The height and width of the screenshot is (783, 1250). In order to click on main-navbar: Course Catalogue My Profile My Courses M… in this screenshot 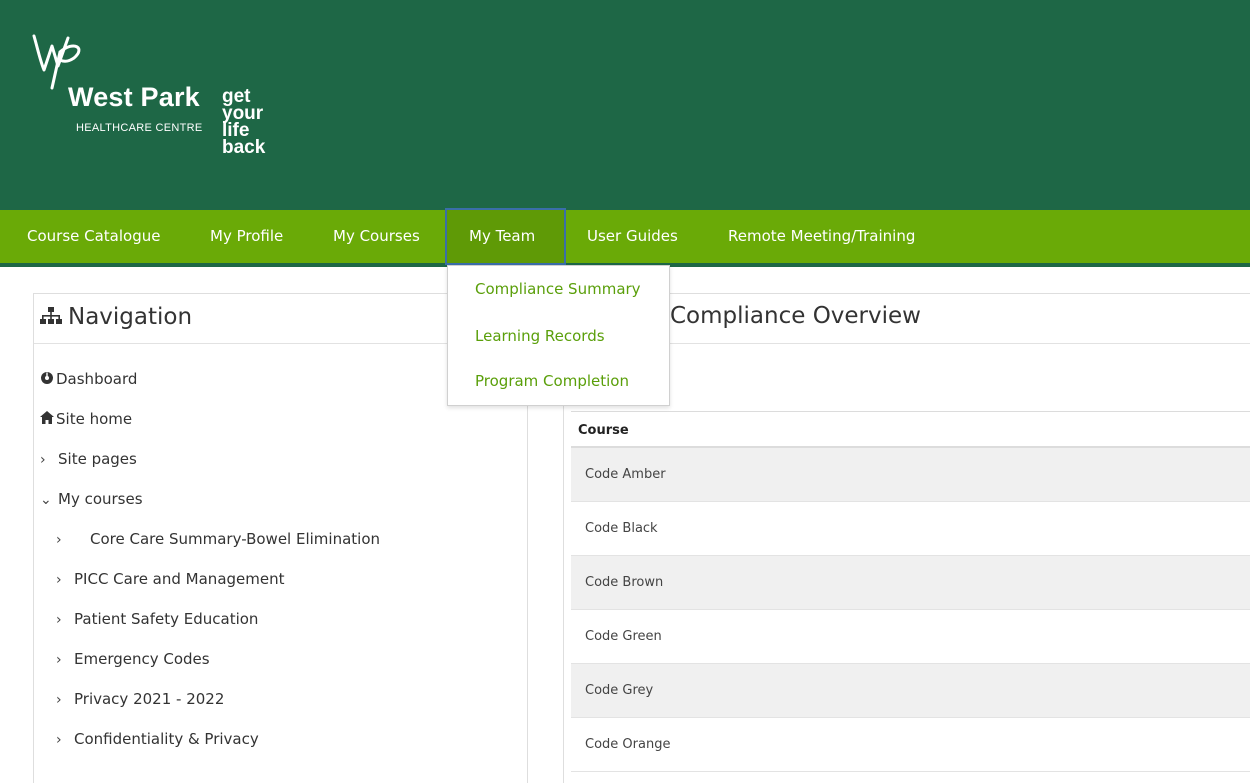, I will do `click(625, 237)`.